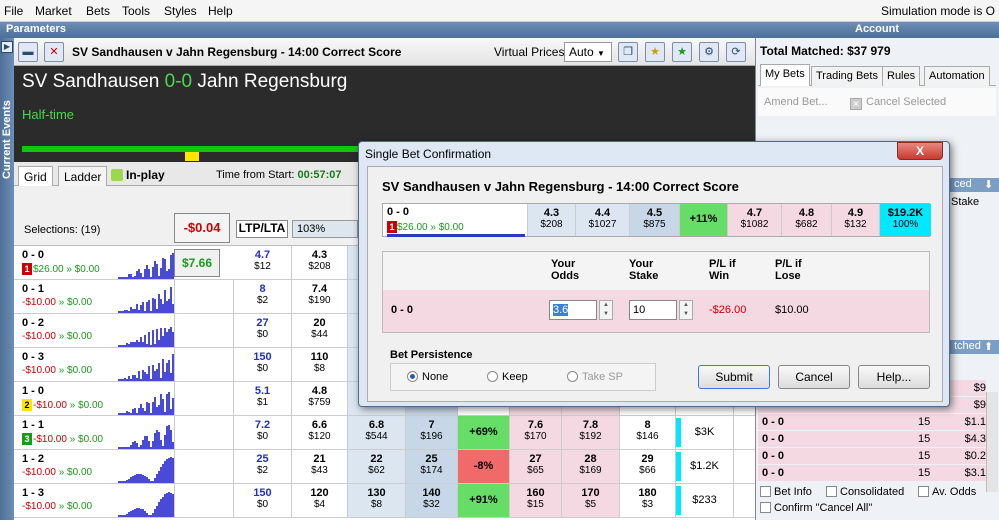 The width and height of the screenshot is (999, 520). I want to click on close-market-icon: ✕, so click(54, 52).